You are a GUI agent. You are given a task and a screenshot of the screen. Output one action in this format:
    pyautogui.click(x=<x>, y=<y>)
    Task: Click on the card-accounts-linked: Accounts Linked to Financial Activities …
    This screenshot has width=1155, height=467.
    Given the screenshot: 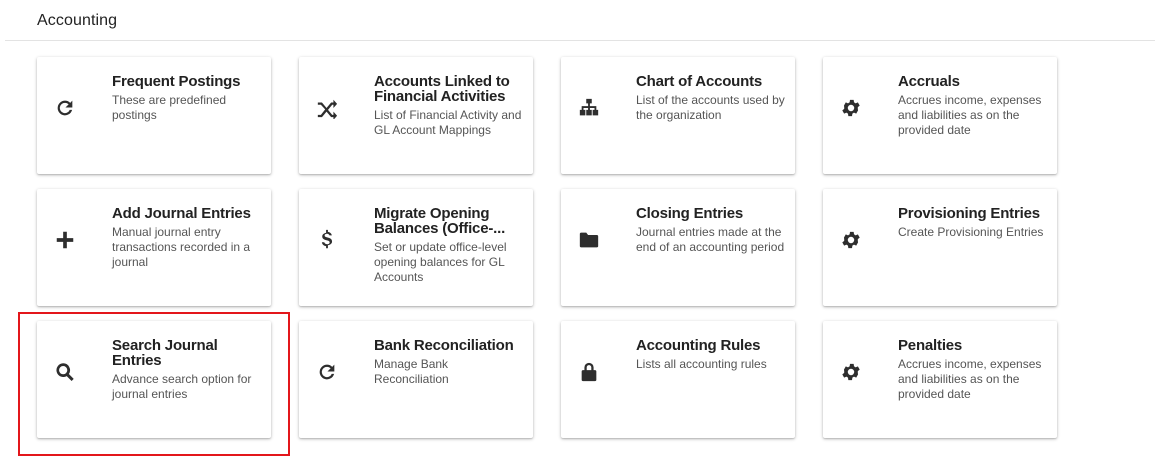 What is the action you would take?
    pyautogui.click(x=416, y=115)
    